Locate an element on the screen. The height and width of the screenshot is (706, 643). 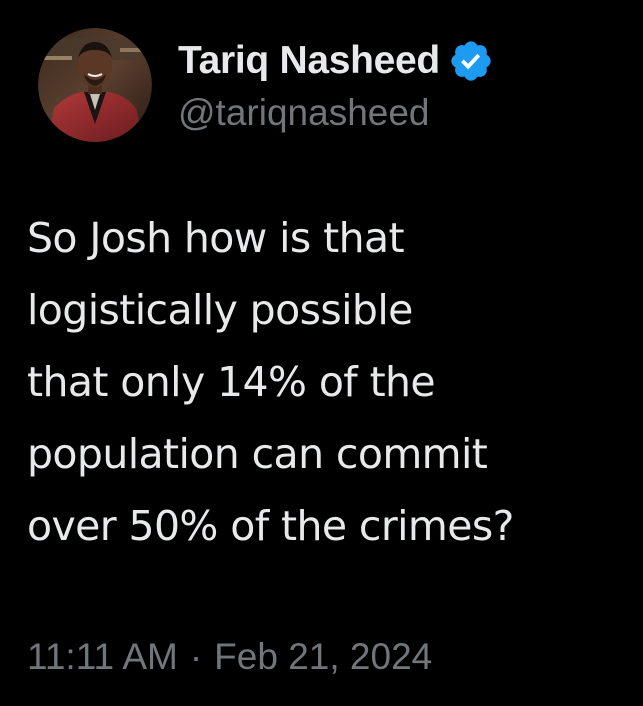
tweet-timestamp: 11:11 AM · Feb 21, 2024 is located at coordinates (229, 657).